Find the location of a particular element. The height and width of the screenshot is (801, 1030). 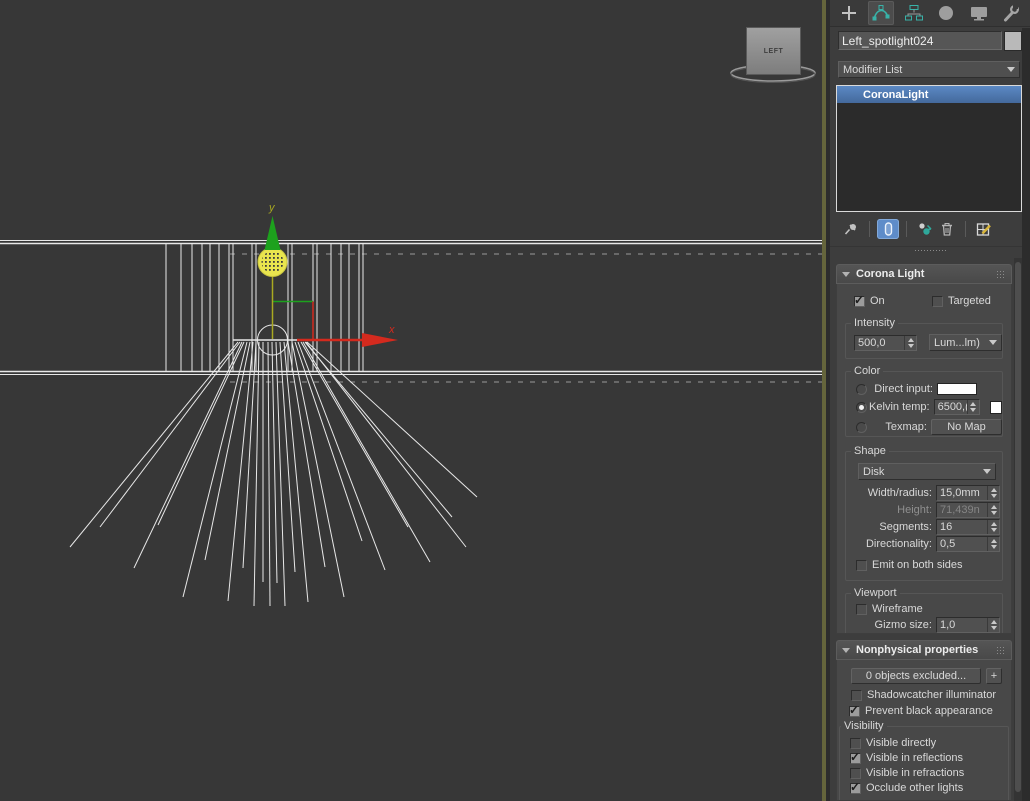

modifier-list-label: Modifier List is located at coordinates (873, 69).